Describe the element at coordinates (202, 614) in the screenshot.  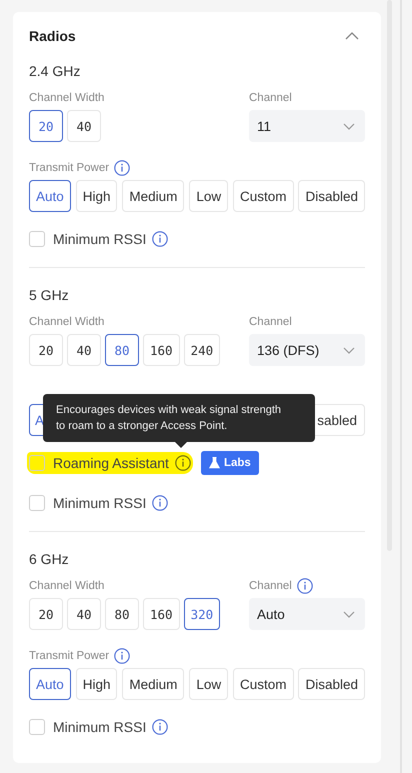
I see `channel-width-option: 320` at that location.